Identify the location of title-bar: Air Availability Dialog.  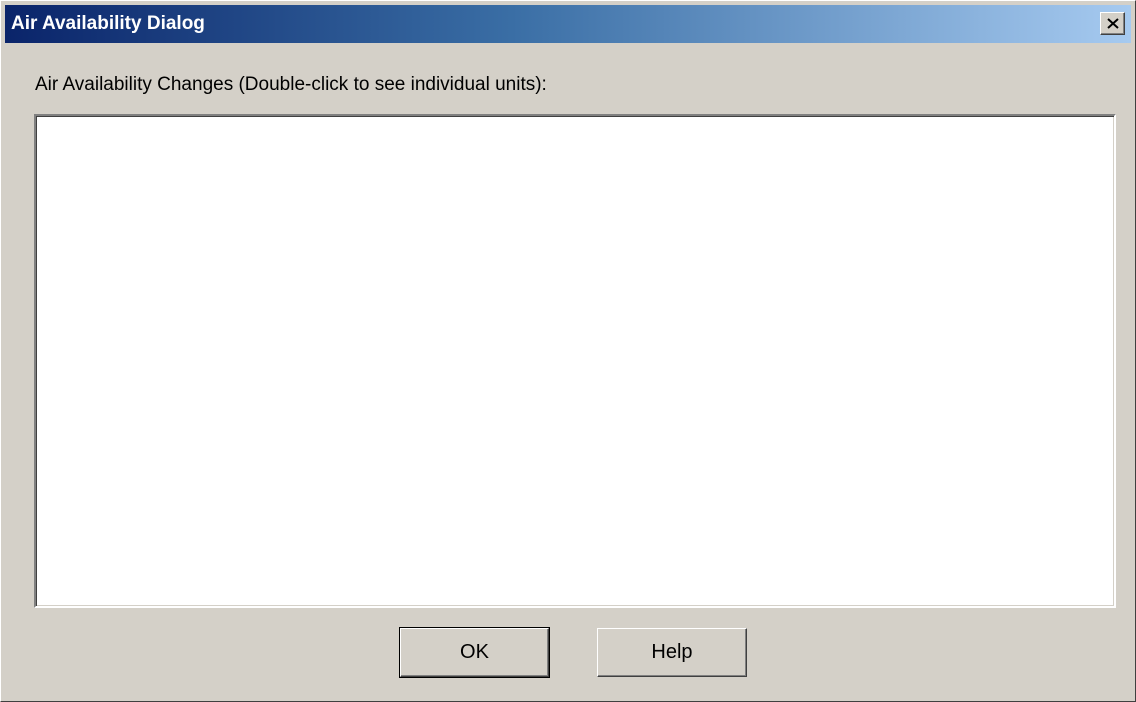
(568, 24).